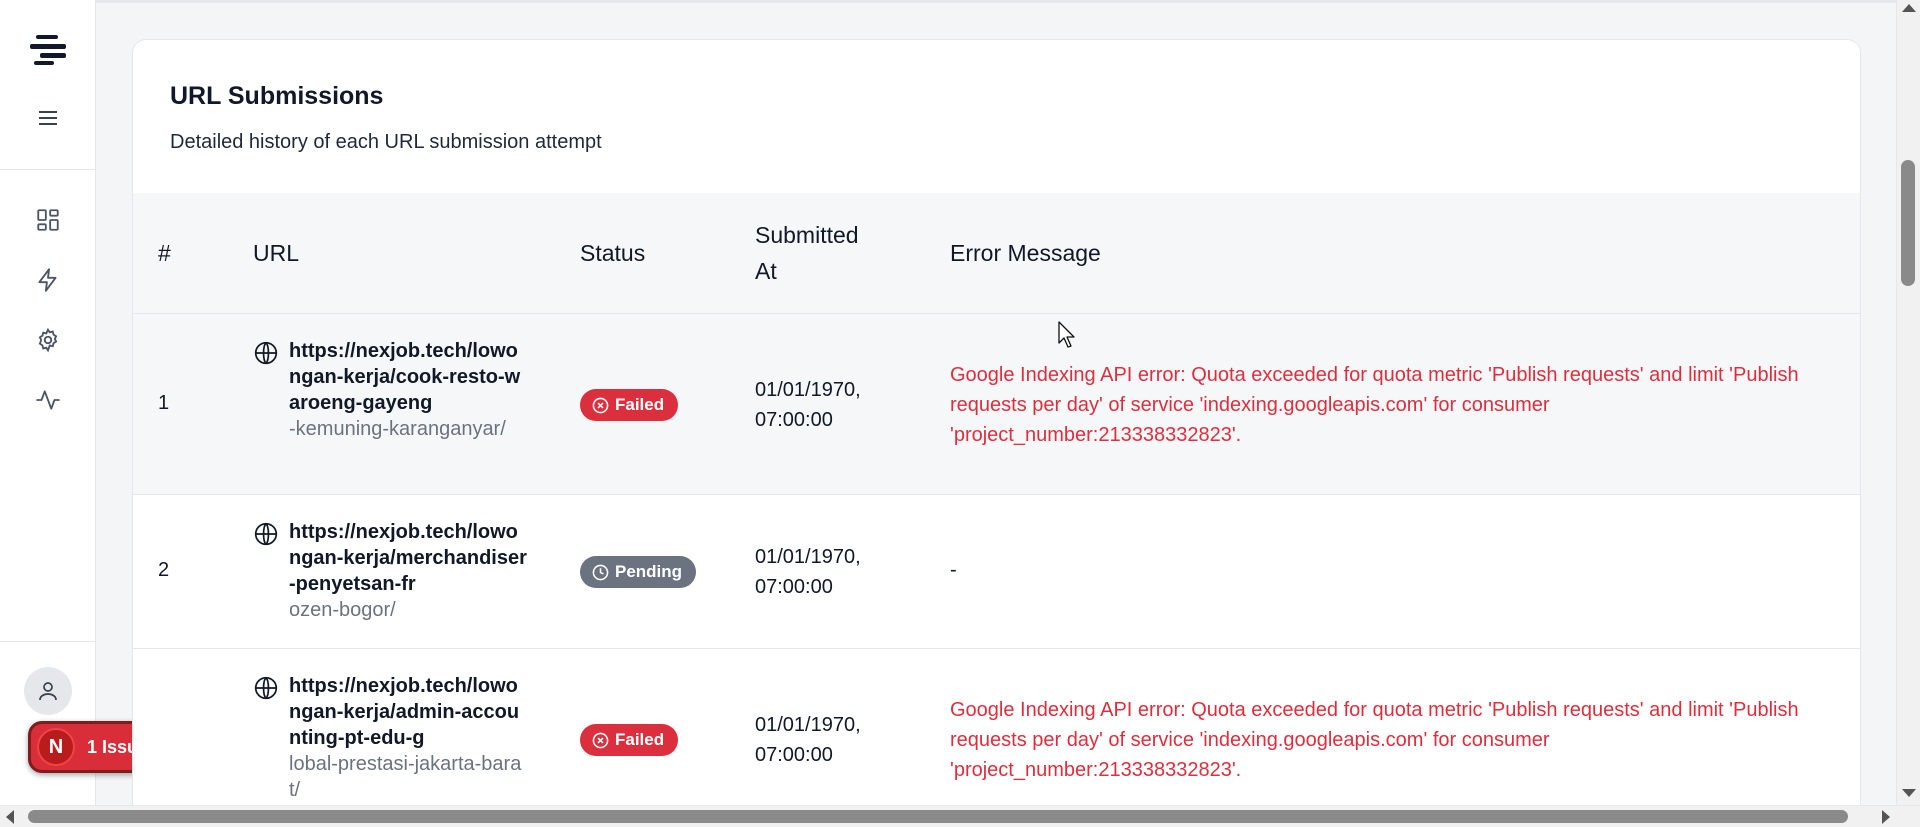 The image size is (1920, 827). What do you see at coordinates (409, 610) in the screenshot?
I see `url-link-continuation: ozen-bogor/` at bounding box center [409, 610].